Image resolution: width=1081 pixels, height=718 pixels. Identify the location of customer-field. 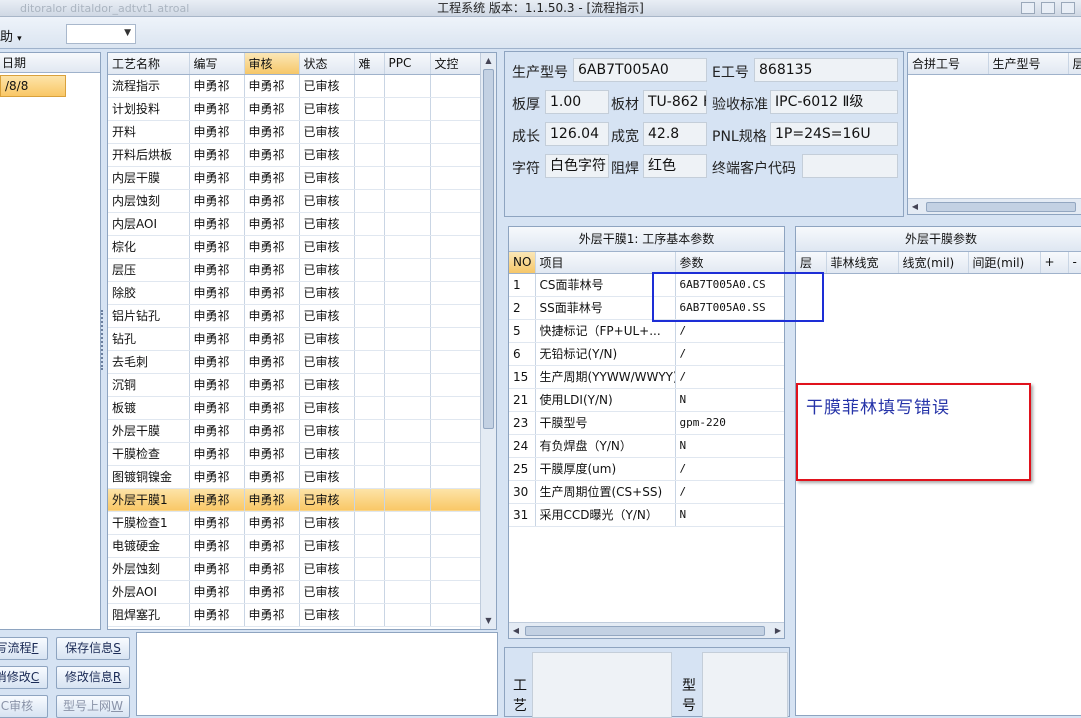
(850, 166).